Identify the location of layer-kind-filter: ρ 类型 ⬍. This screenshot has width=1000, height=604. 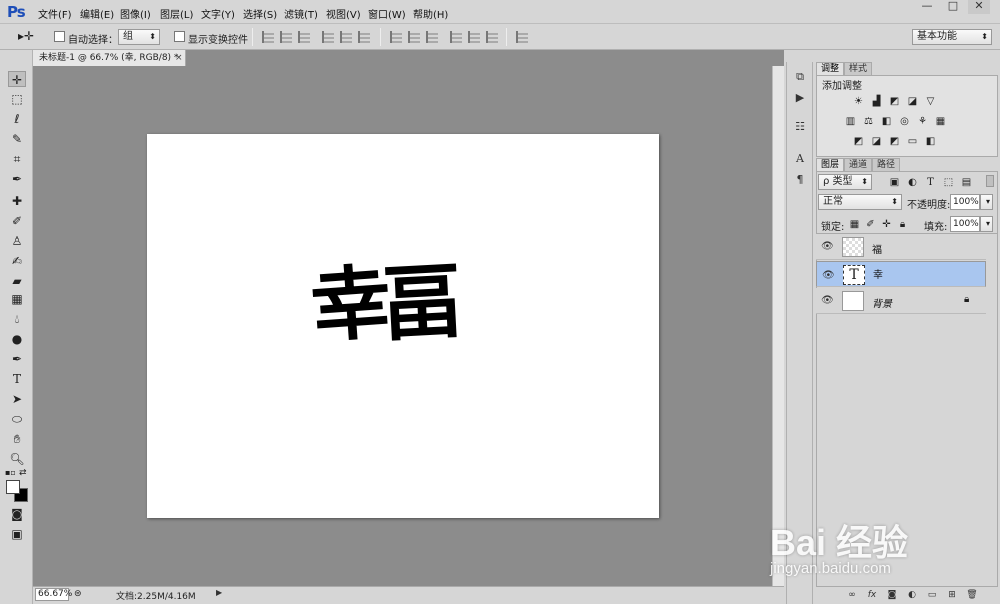
(845, 182).